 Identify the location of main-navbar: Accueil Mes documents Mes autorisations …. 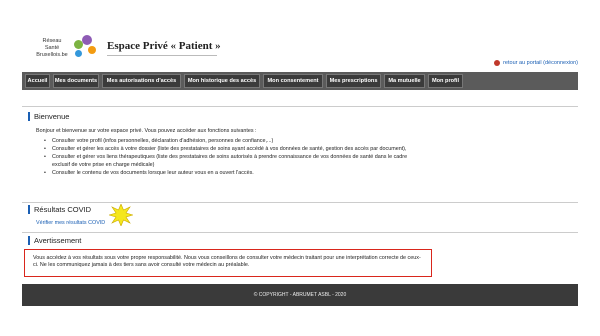
(300, 81).